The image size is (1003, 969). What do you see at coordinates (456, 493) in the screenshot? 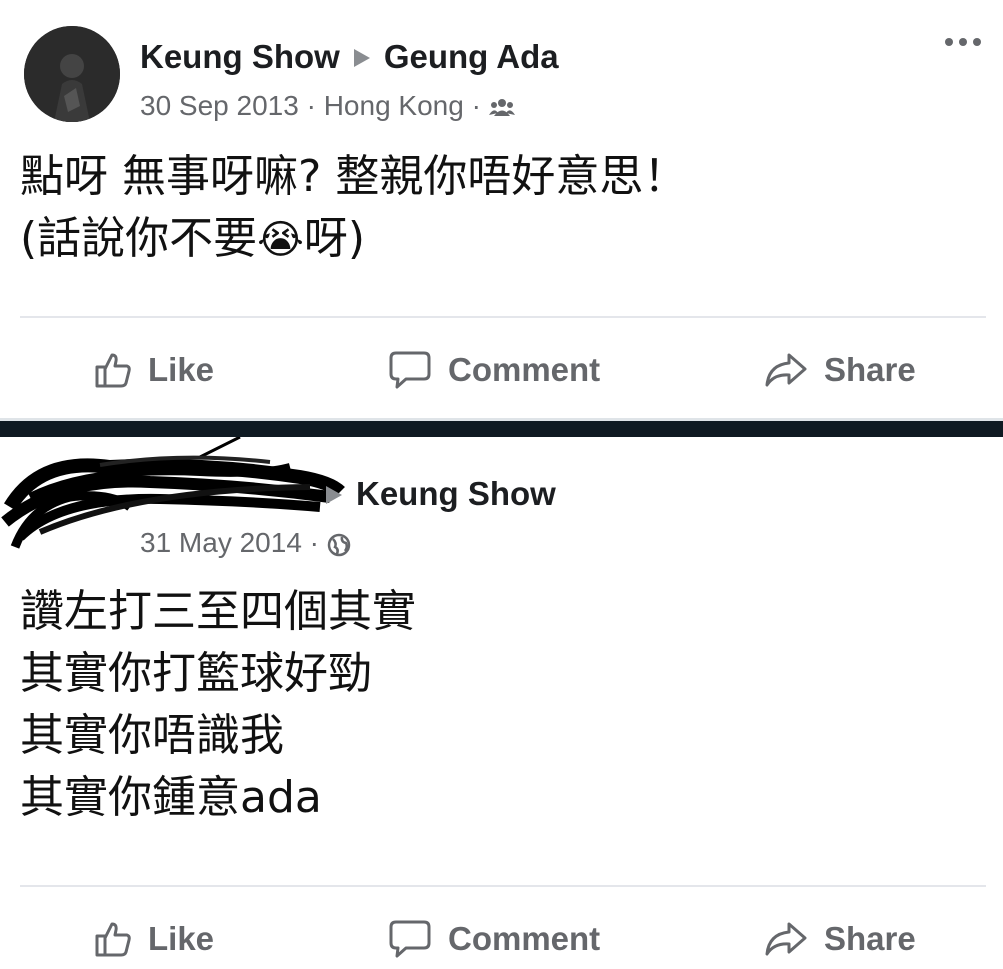
I see `recipient-name: Keung Show` at bounding box center [456, 493].